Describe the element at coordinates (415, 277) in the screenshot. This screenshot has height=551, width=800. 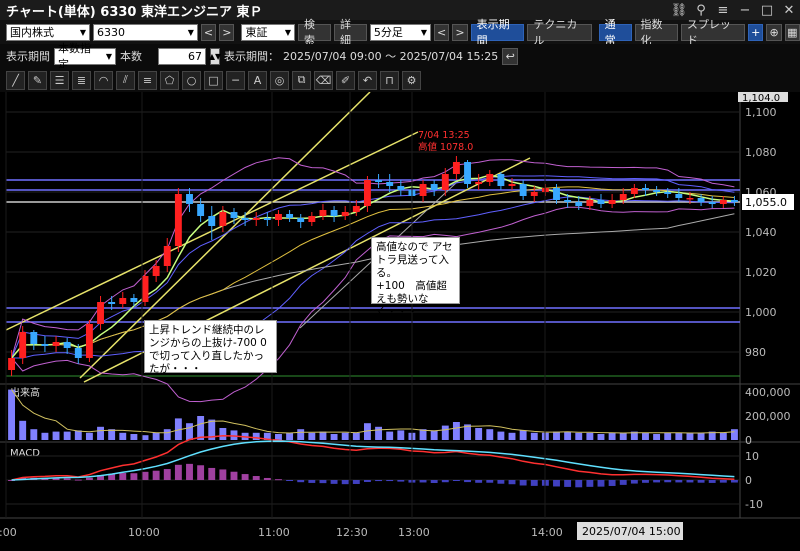
I see `annotation-note-high-entry: 高値なので アセトラ見送って入る。 +100 高値超えも勢いなく・・・` at that location.